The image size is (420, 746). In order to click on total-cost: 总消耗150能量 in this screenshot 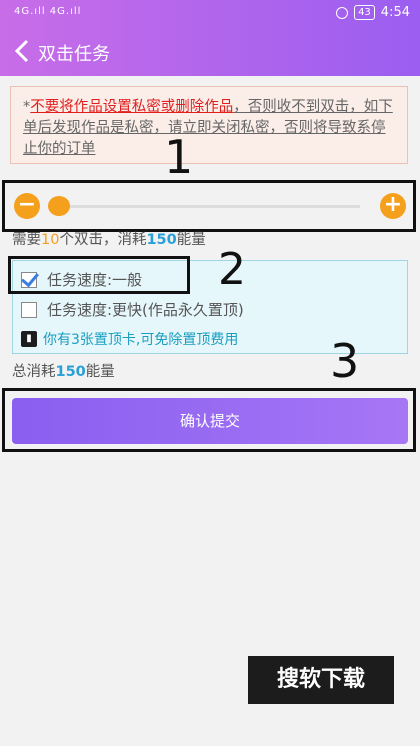, I will do `click(63, 370)`.